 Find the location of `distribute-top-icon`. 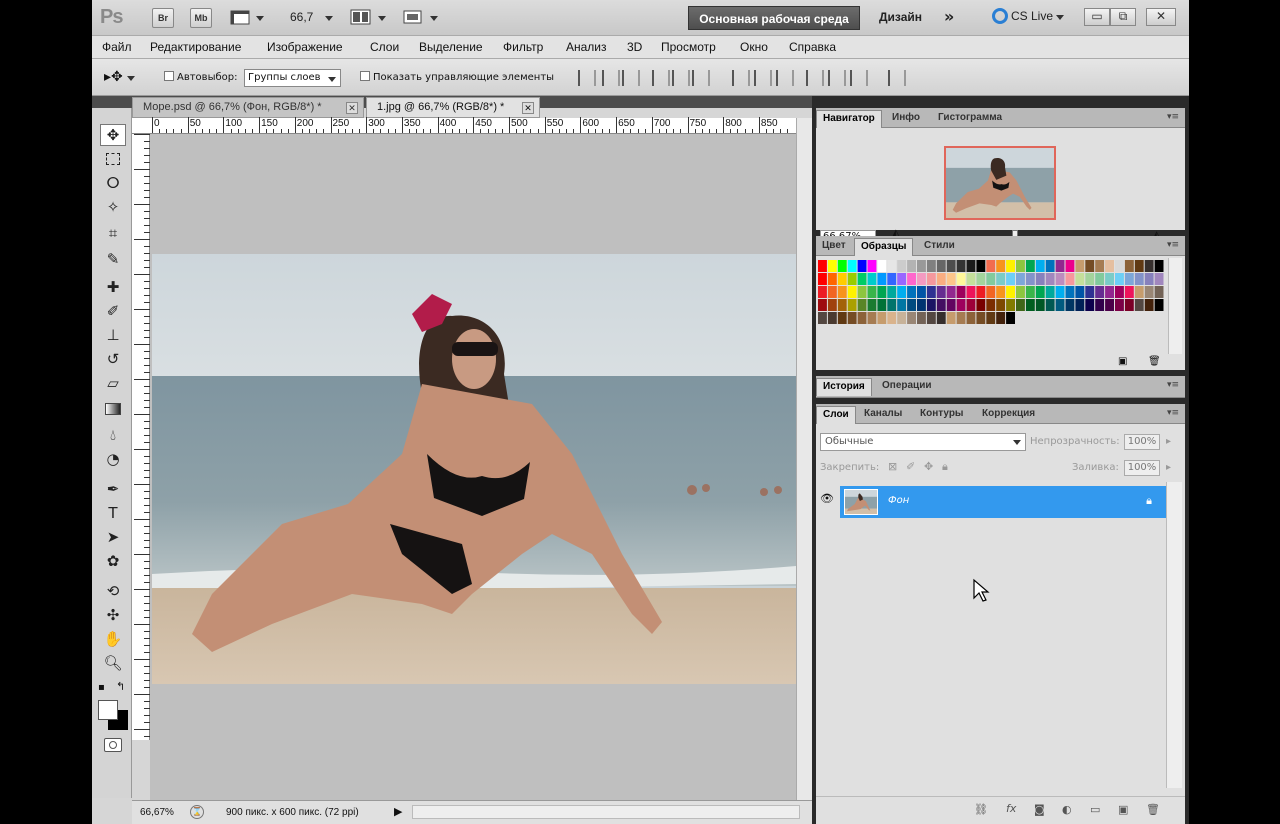

distribute-top-icon is located at coordinates (741, 78).